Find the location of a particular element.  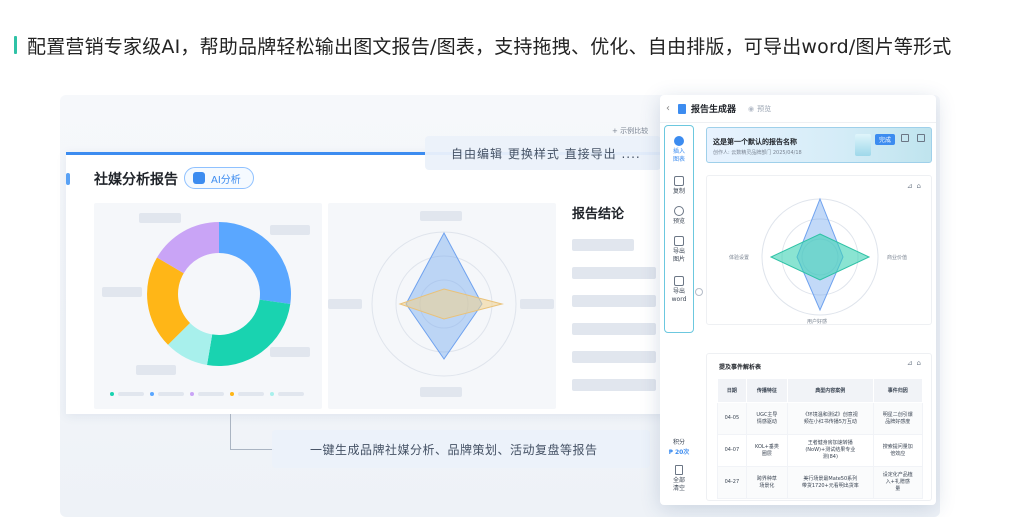

export-word-label: 导出 word is located at coordinates (679, 295).